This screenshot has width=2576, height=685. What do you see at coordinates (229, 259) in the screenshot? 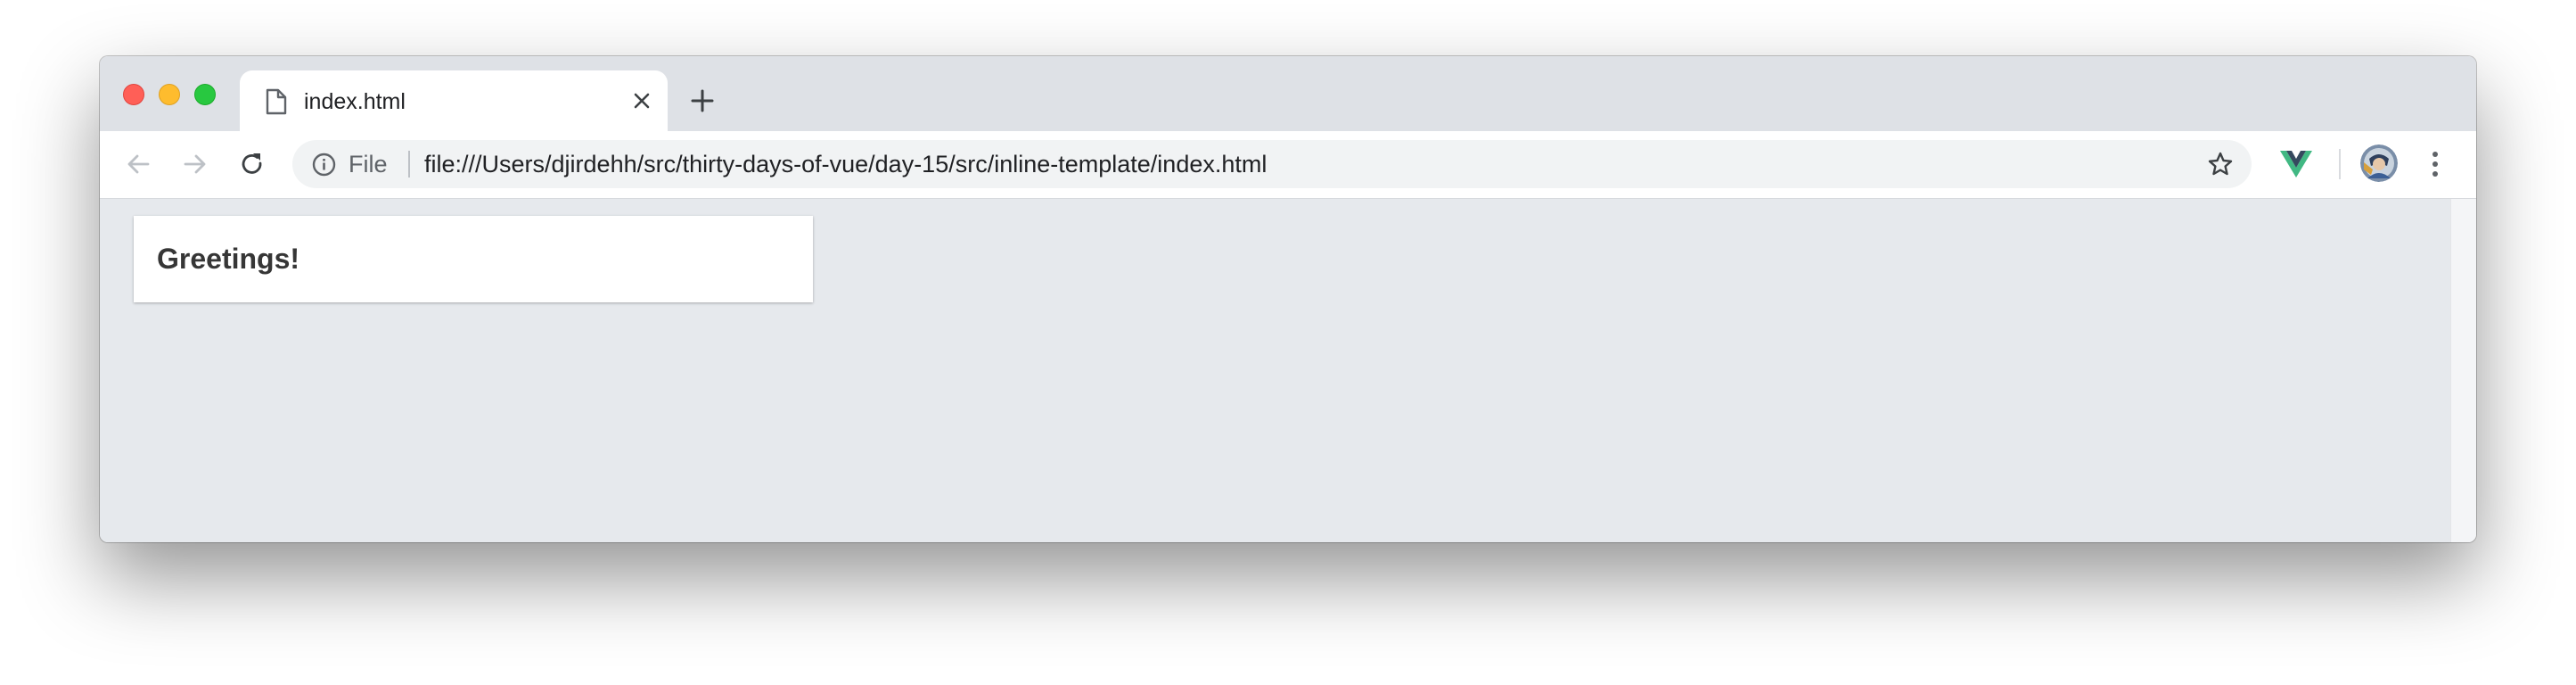
I see `card-title: Greetings!` at bounding box center [229, 259].